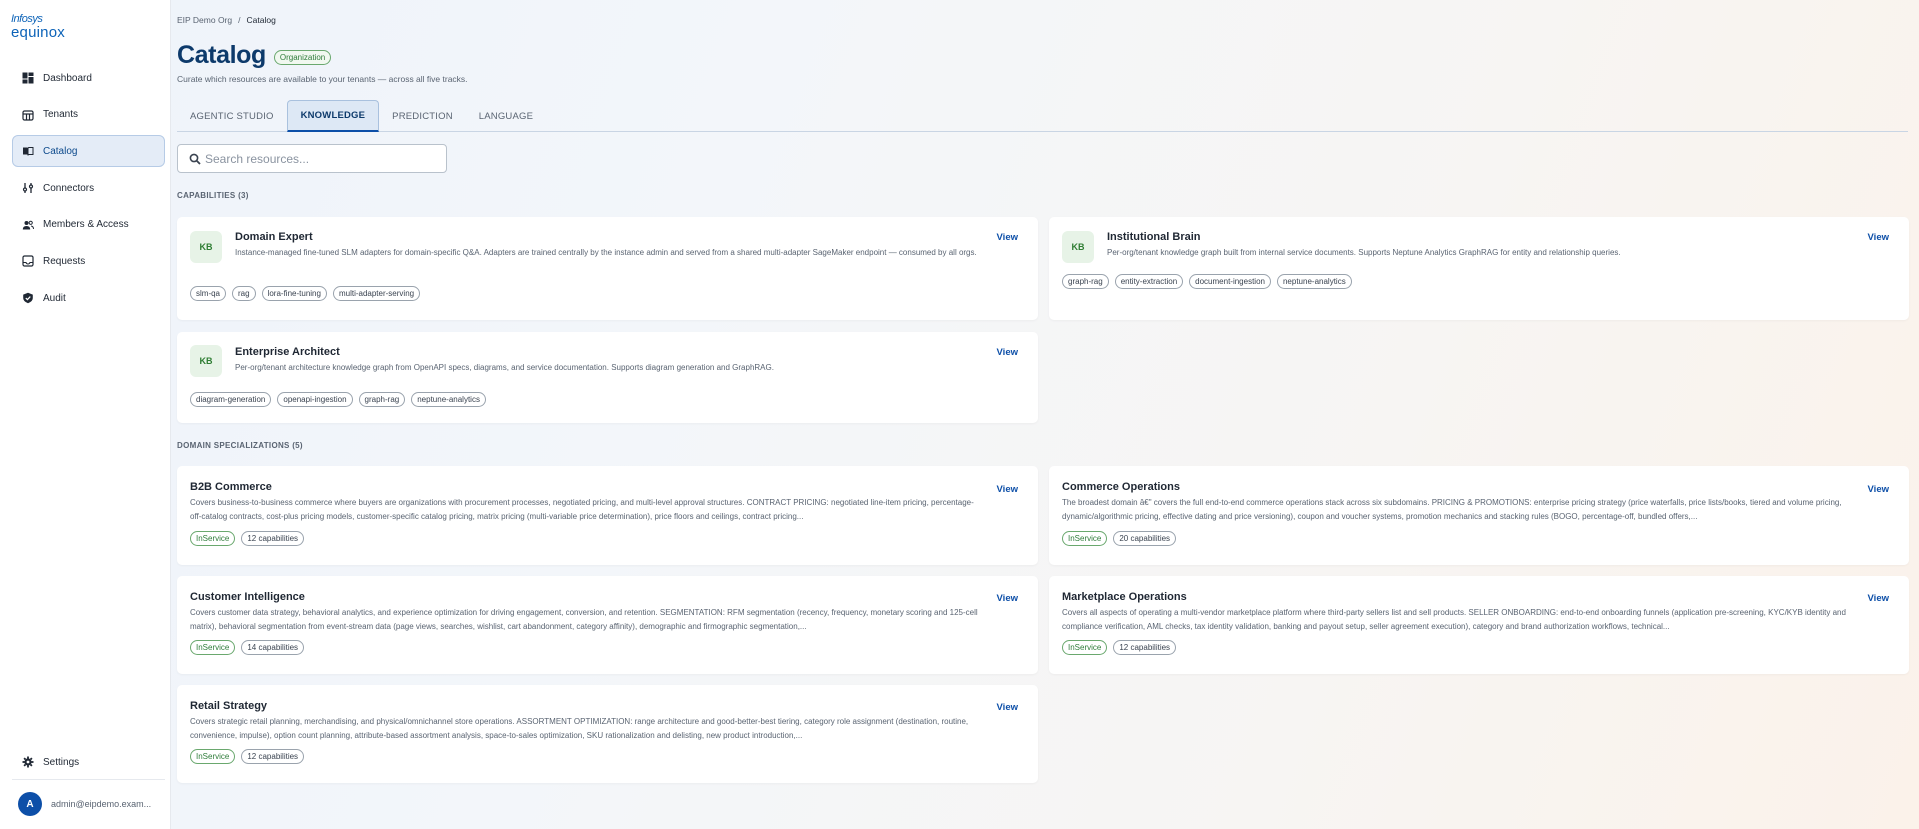 The image size is (1919, 829). I want to click on scope-badge: Organization, so click(302, 57).